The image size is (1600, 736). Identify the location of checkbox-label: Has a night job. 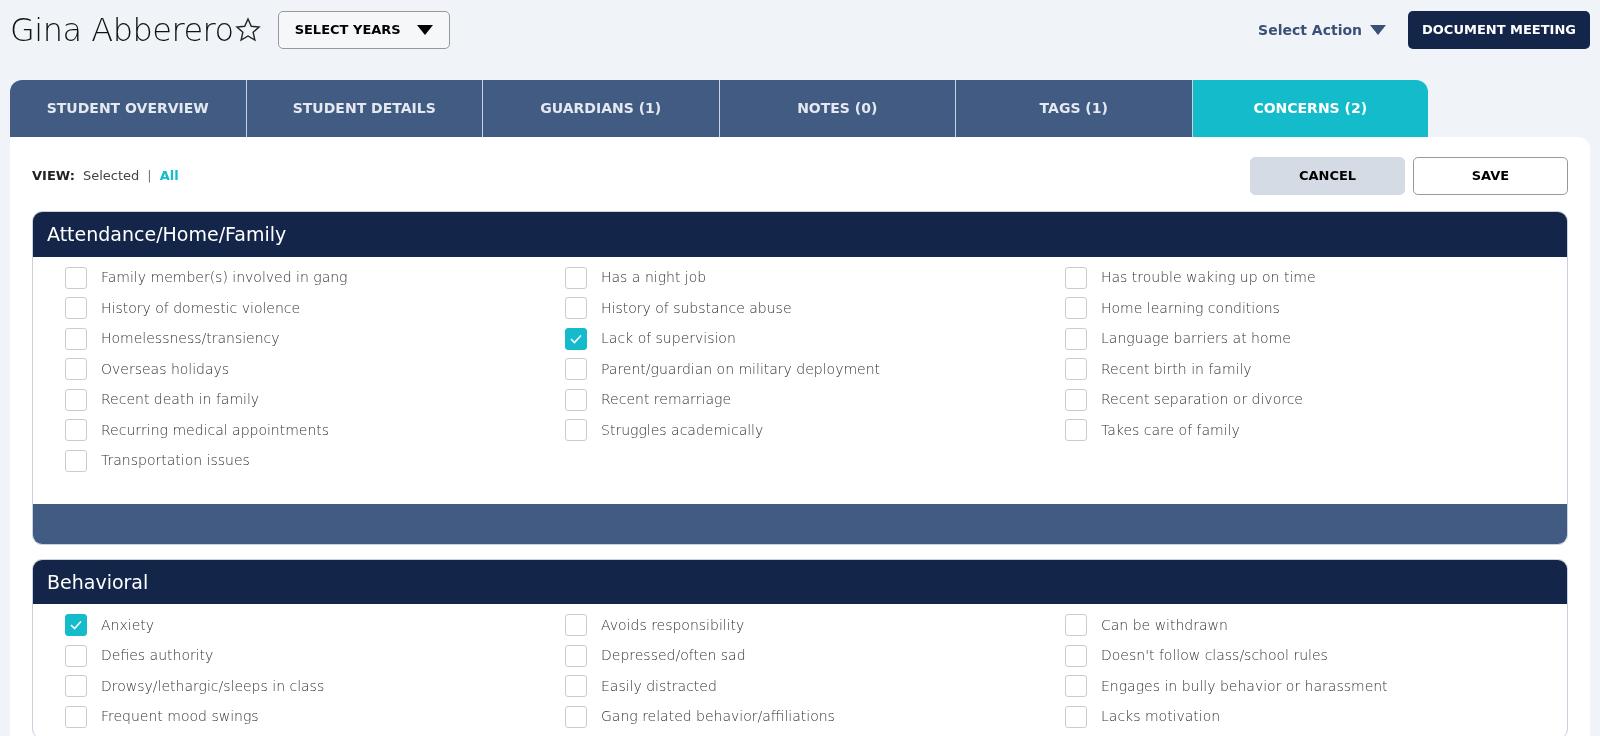
(654, 277).